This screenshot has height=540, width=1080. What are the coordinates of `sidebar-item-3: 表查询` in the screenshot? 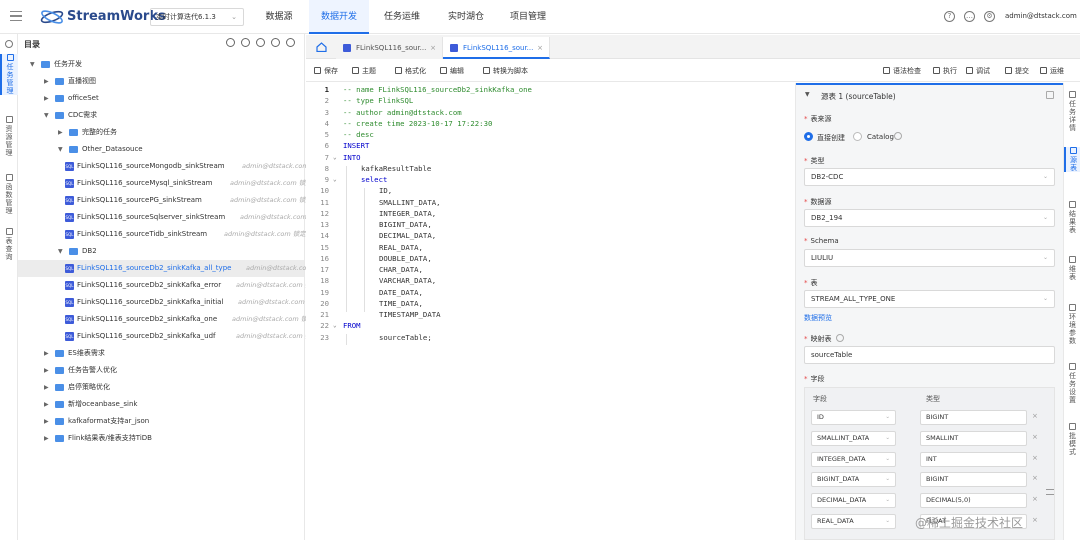 It's located at (9, 244).